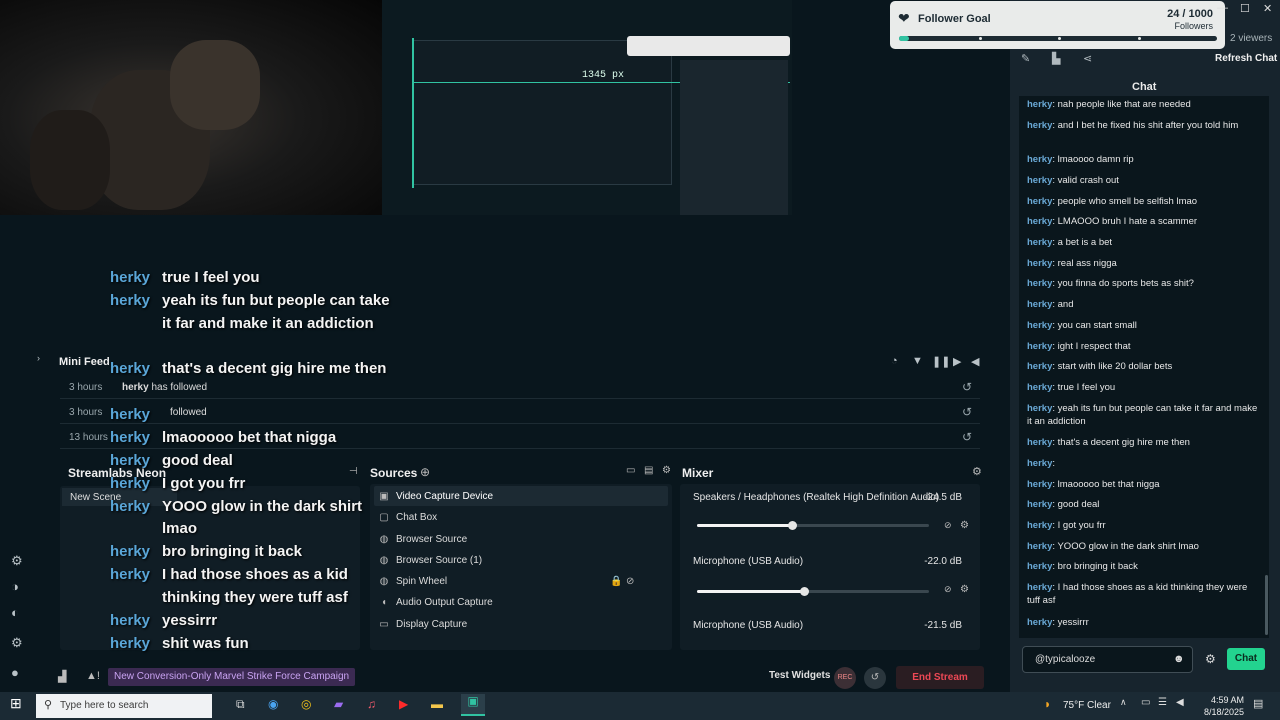 The height and width of the screenshot is (720, 1280). I want to click on twitch-icon: ▰, so click(338, 704).